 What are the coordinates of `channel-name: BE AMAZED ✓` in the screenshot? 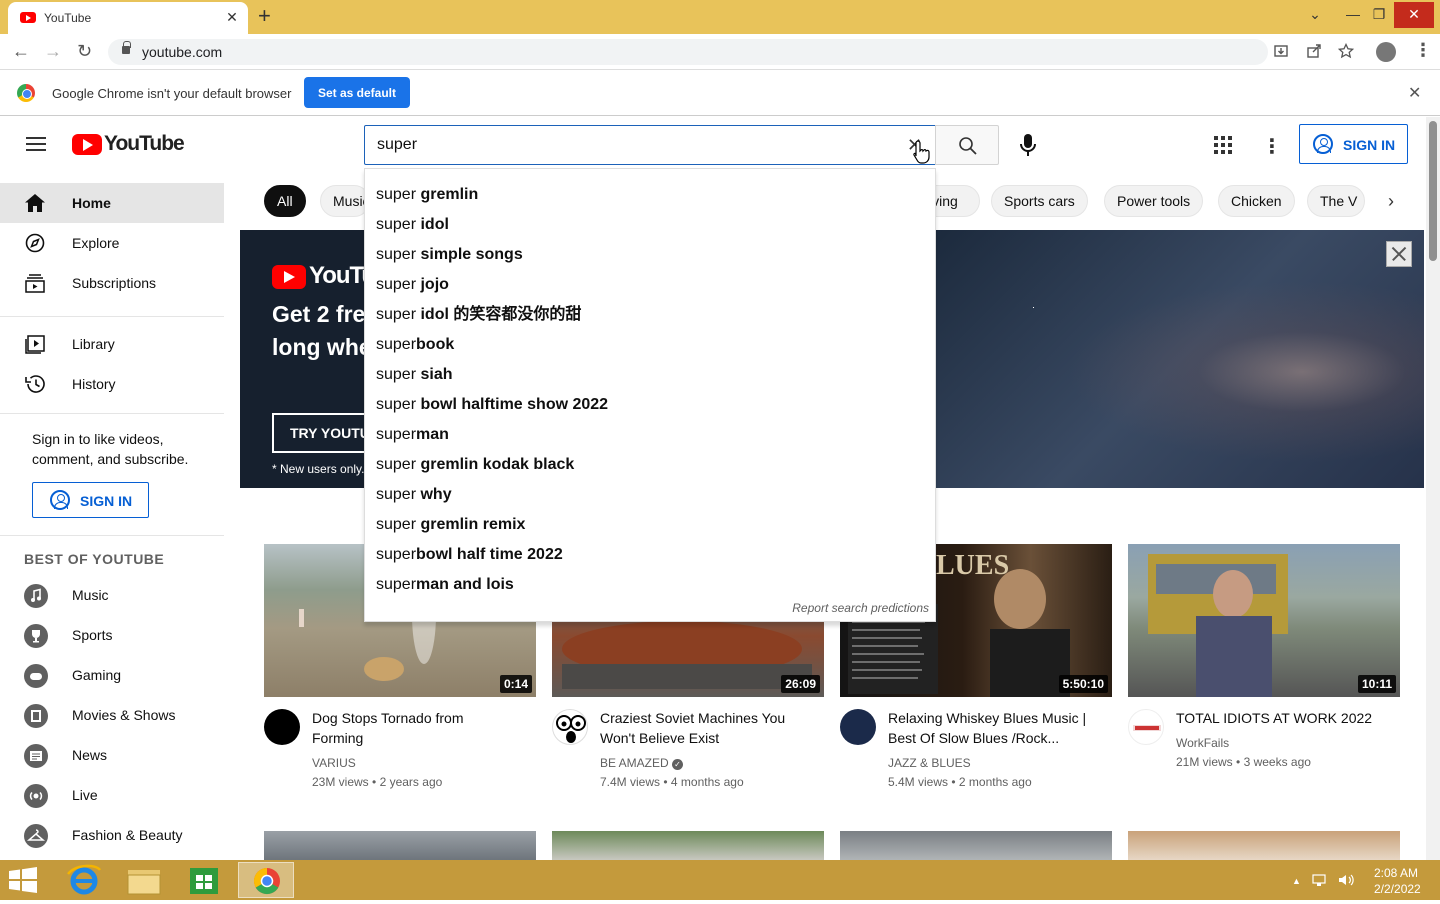 It's located at (642, 763).